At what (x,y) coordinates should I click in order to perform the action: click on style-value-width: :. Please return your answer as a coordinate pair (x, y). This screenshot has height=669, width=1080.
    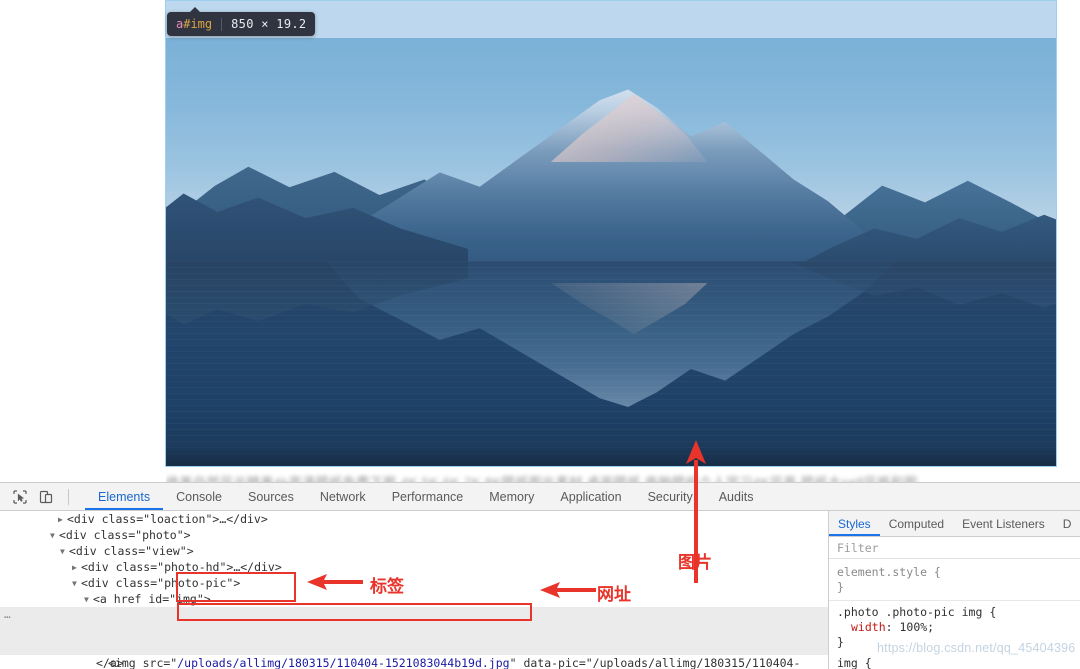
    Looking at the image, I should click on (892, 627).